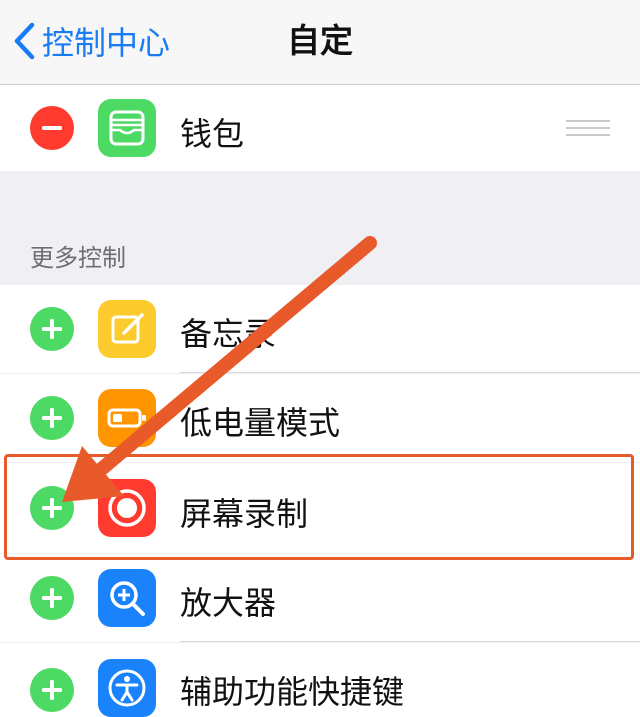  I want to click on remove-button, so click(52, 128).